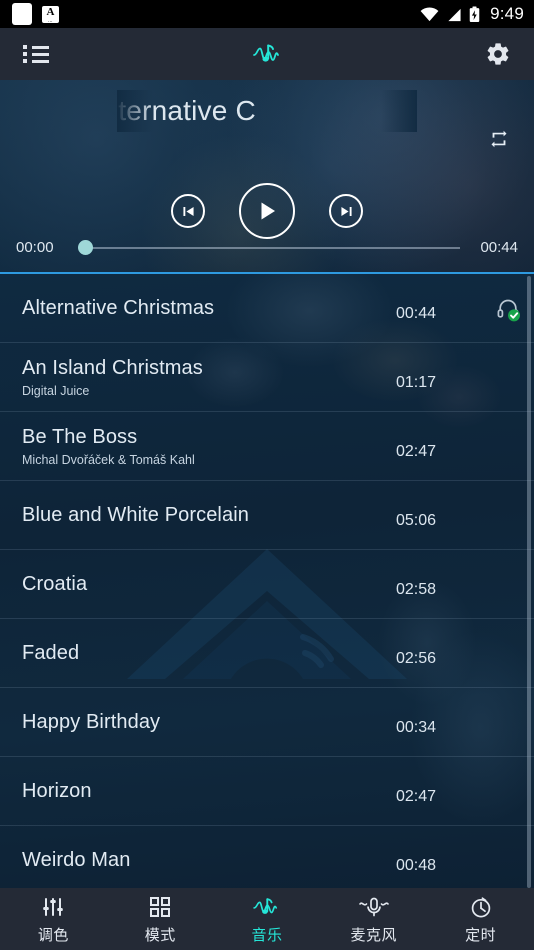  Describe the element at coordinates (53, 935) in the screenshot. I see `nav-label-color: 调色` at that location.